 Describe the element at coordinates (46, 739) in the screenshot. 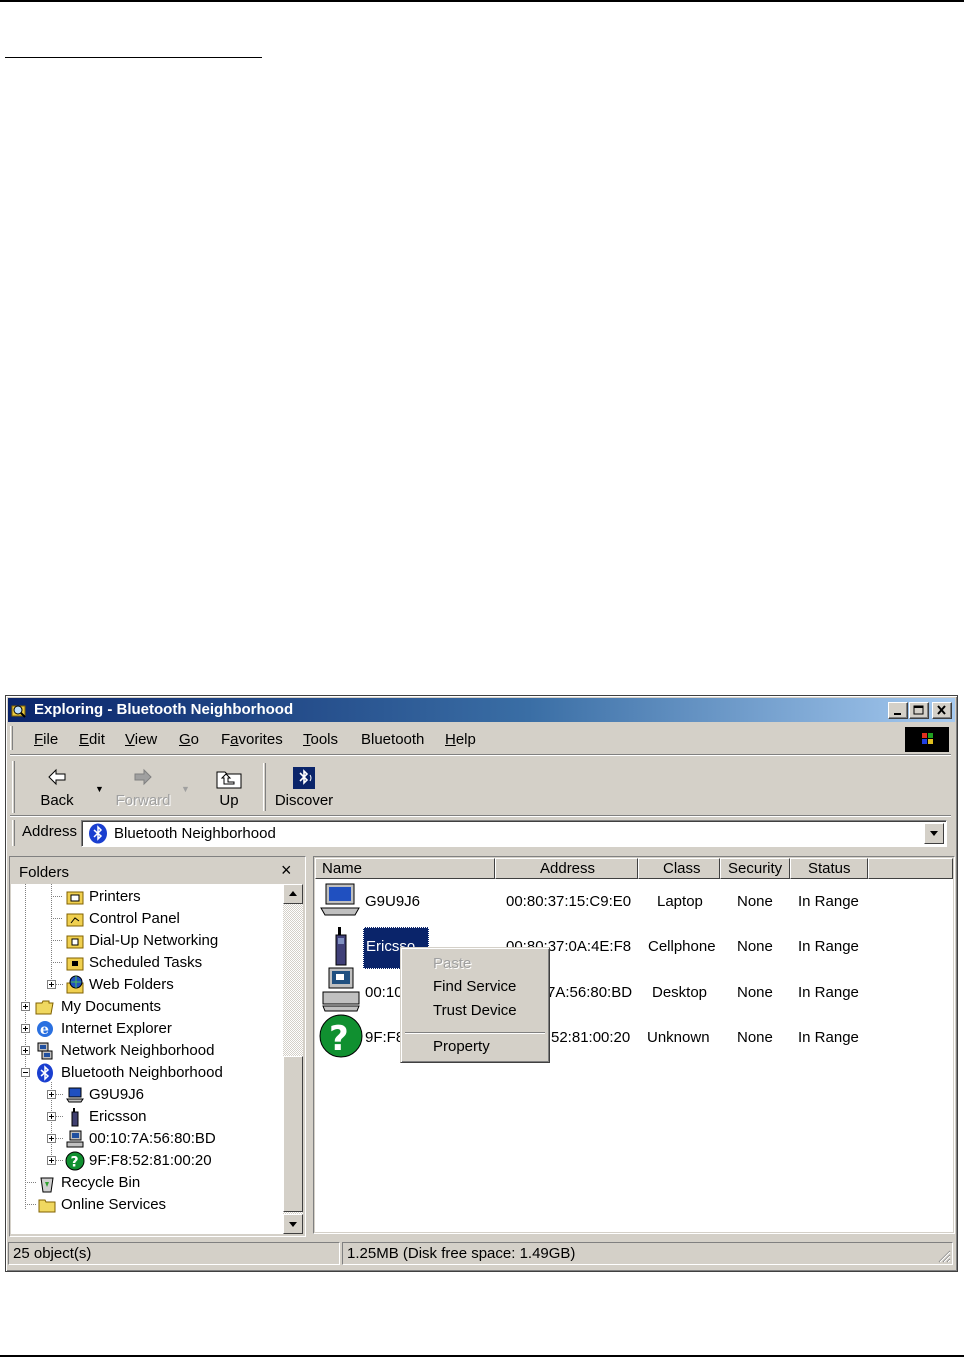

I see `menu-file: File` at that location.